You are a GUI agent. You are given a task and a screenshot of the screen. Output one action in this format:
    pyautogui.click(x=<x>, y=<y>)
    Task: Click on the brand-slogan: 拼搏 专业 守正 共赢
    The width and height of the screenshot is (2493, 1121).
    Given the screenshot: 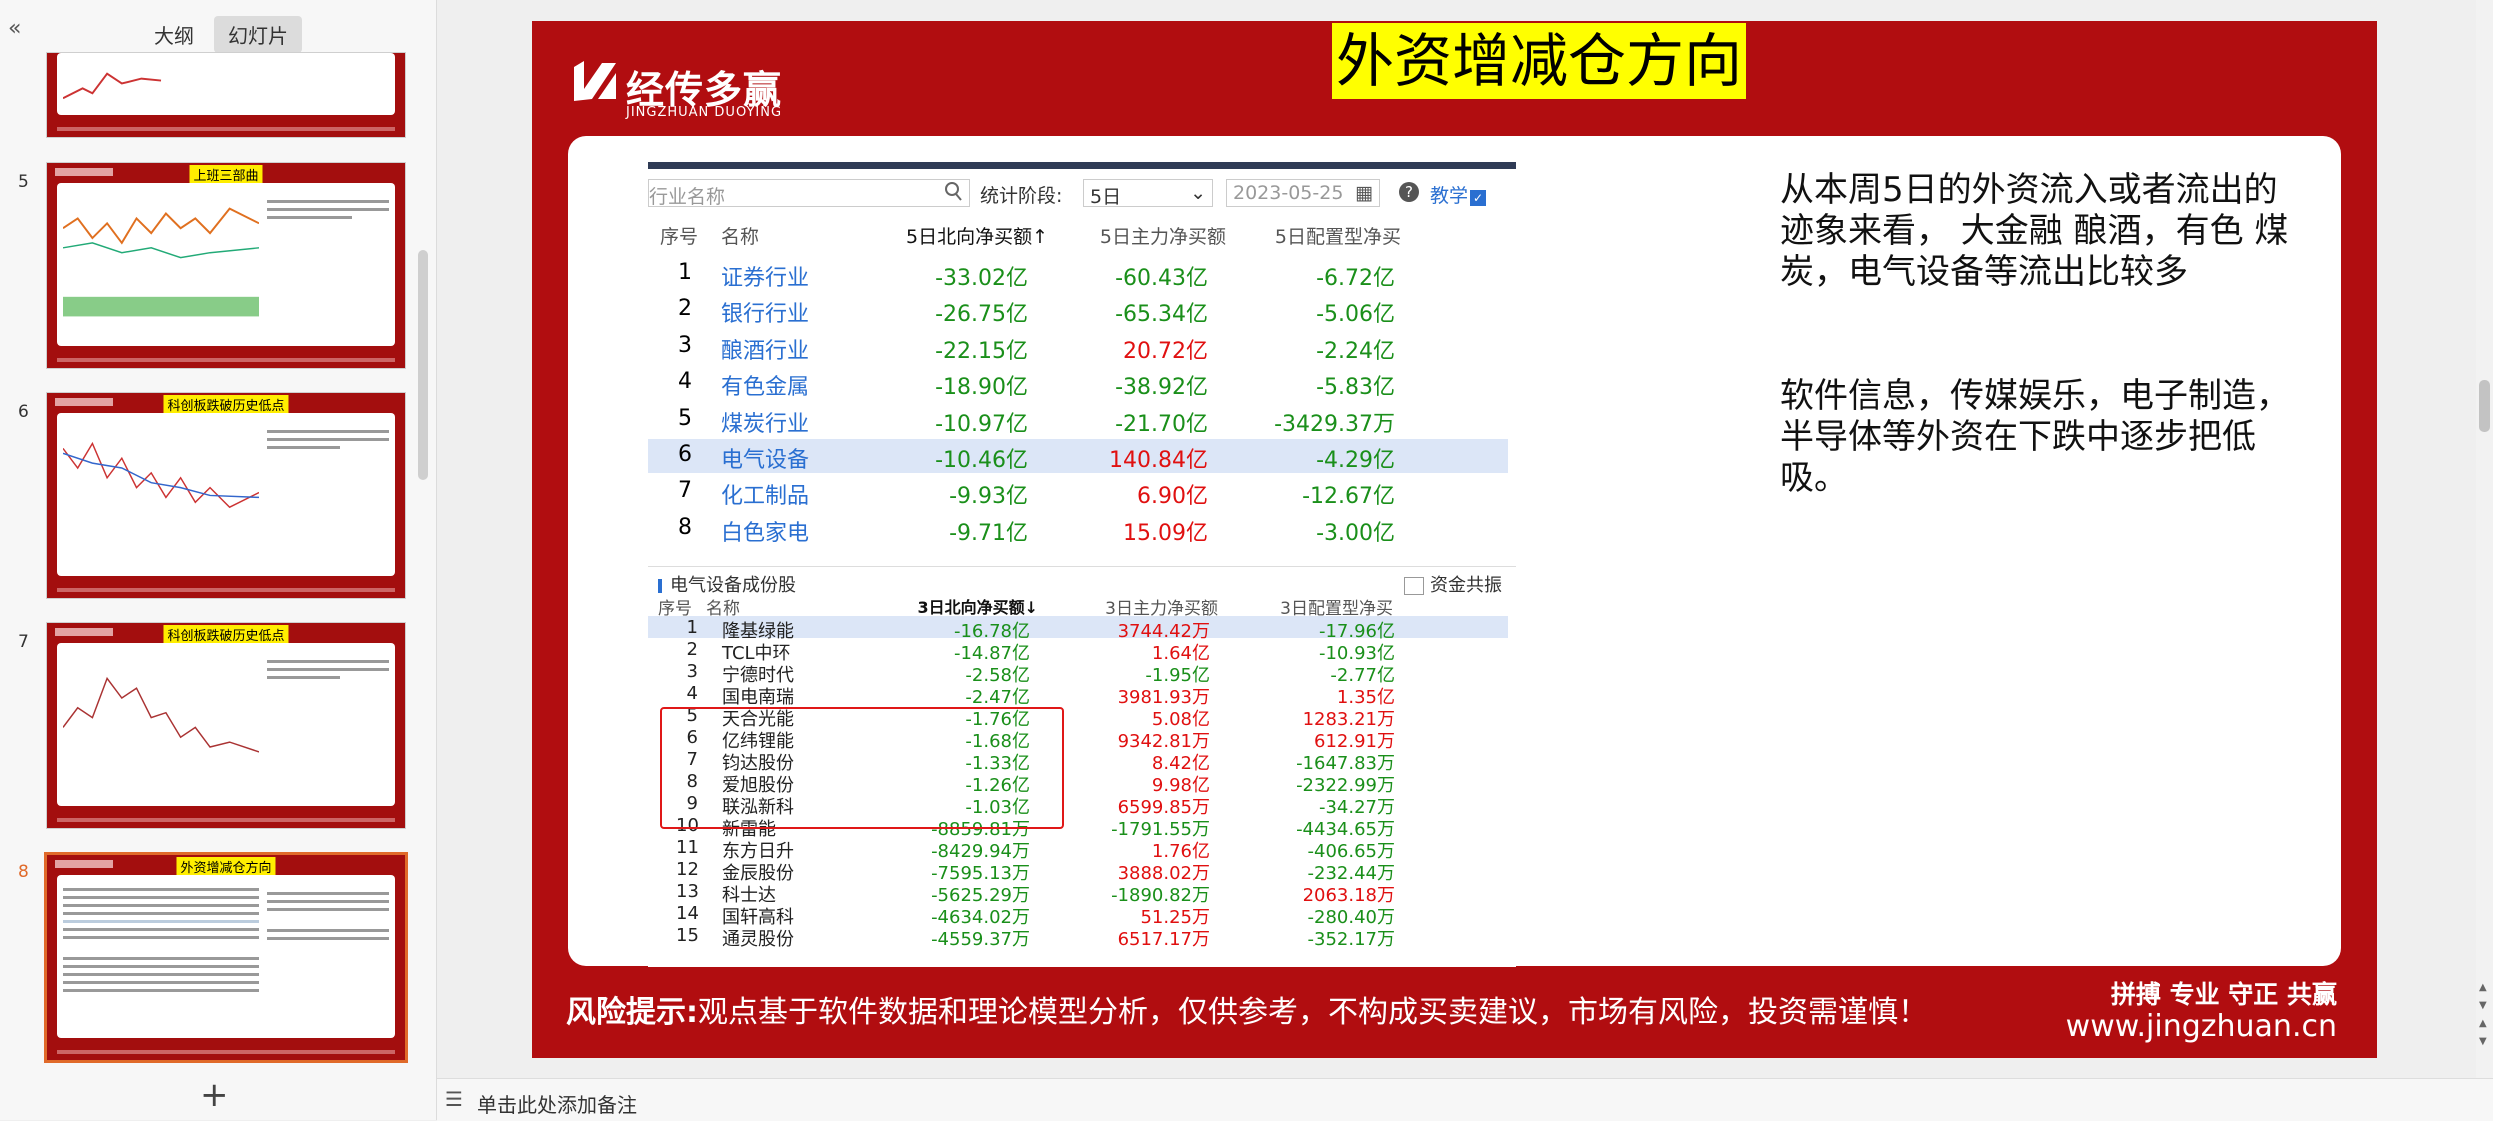 What is the action you would take?
    pyautogui.click(x=2223, y=994)
    